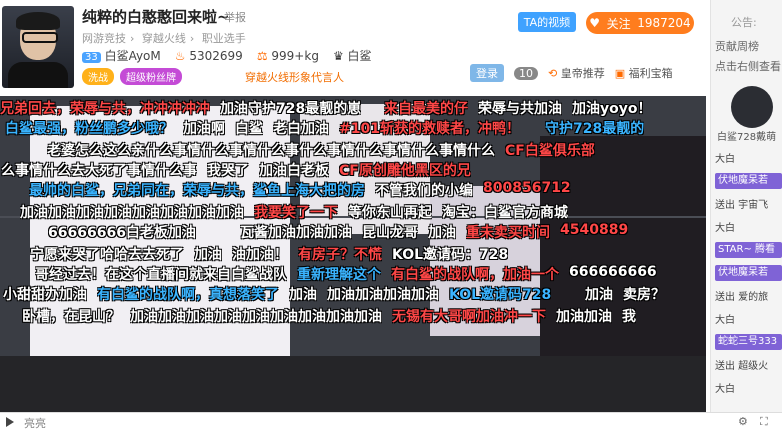  What do you see at coordinates (429, 129) in the screenshot?
I see `danmaku-comment: #101斩获的救赎者，冲鸭！` at bounding box center [429, 129].